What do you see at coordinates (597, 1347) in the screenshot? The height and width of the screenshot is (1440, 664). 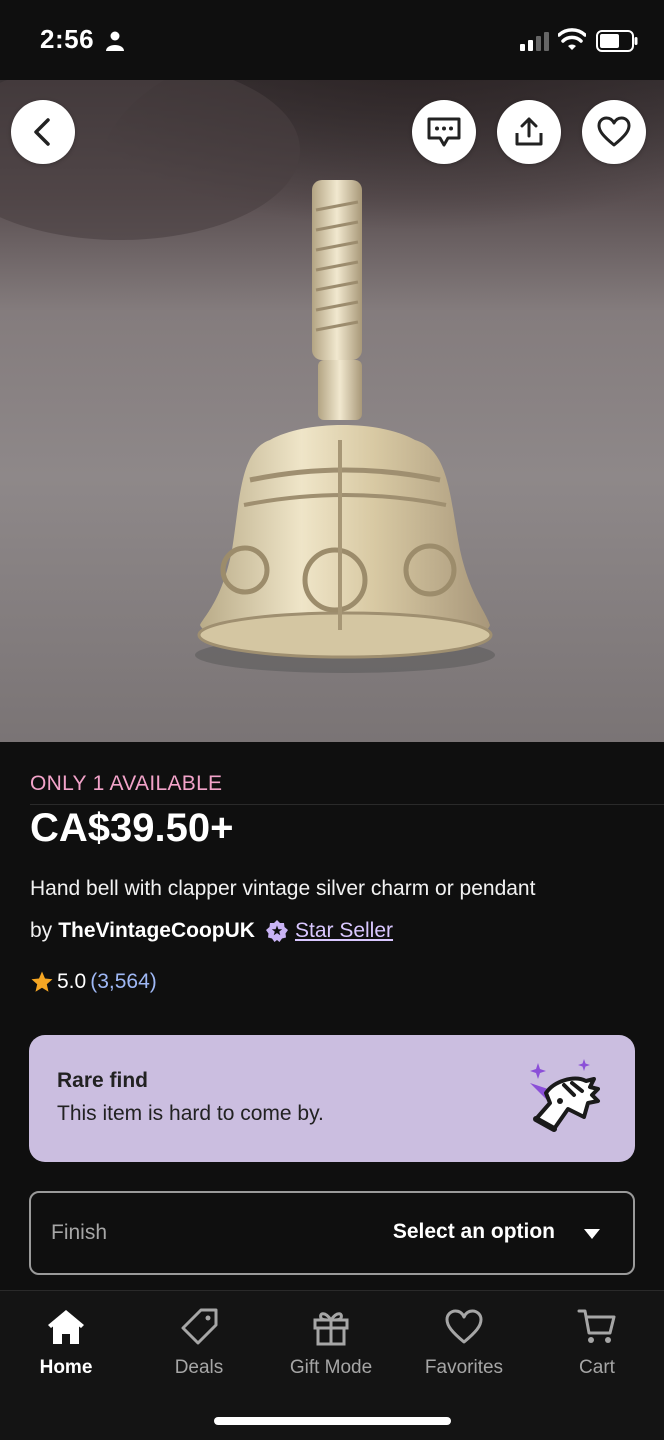 I see `nav-item-cart: Cart` at bounding box center [597, 1347].